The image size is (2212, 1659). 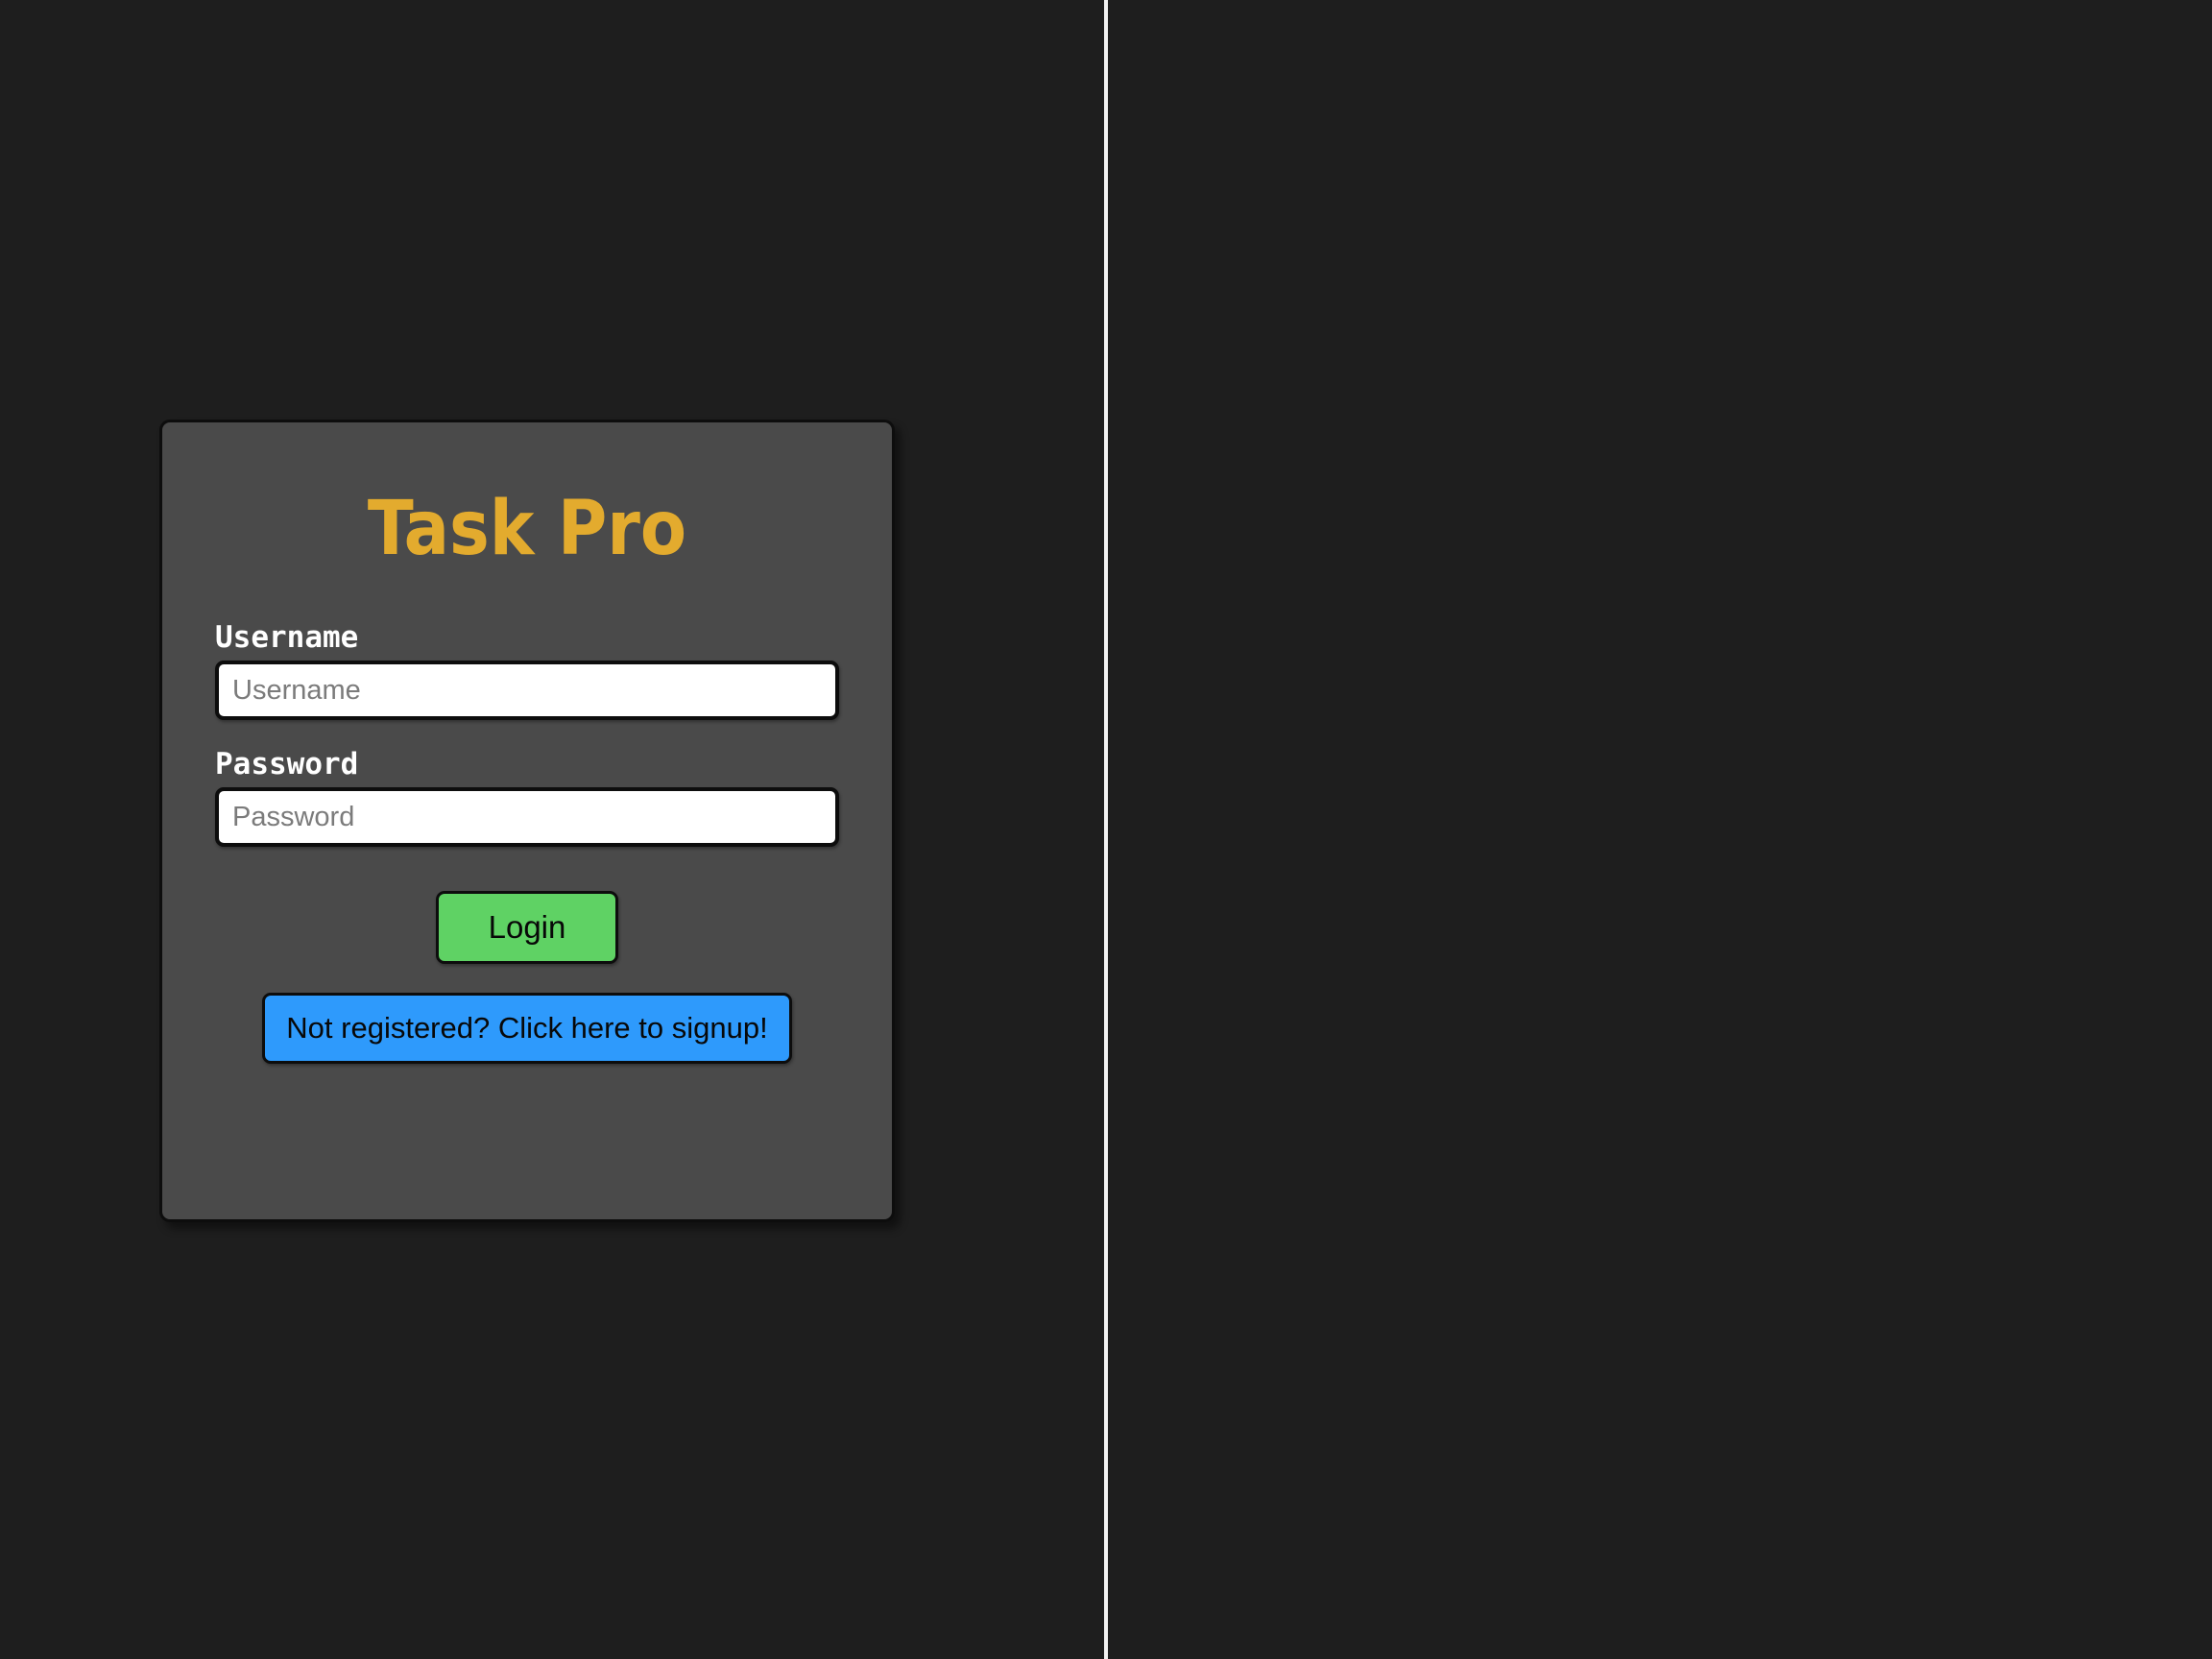 I want to click on login-username-label: Username, so click(x=287, y=638).